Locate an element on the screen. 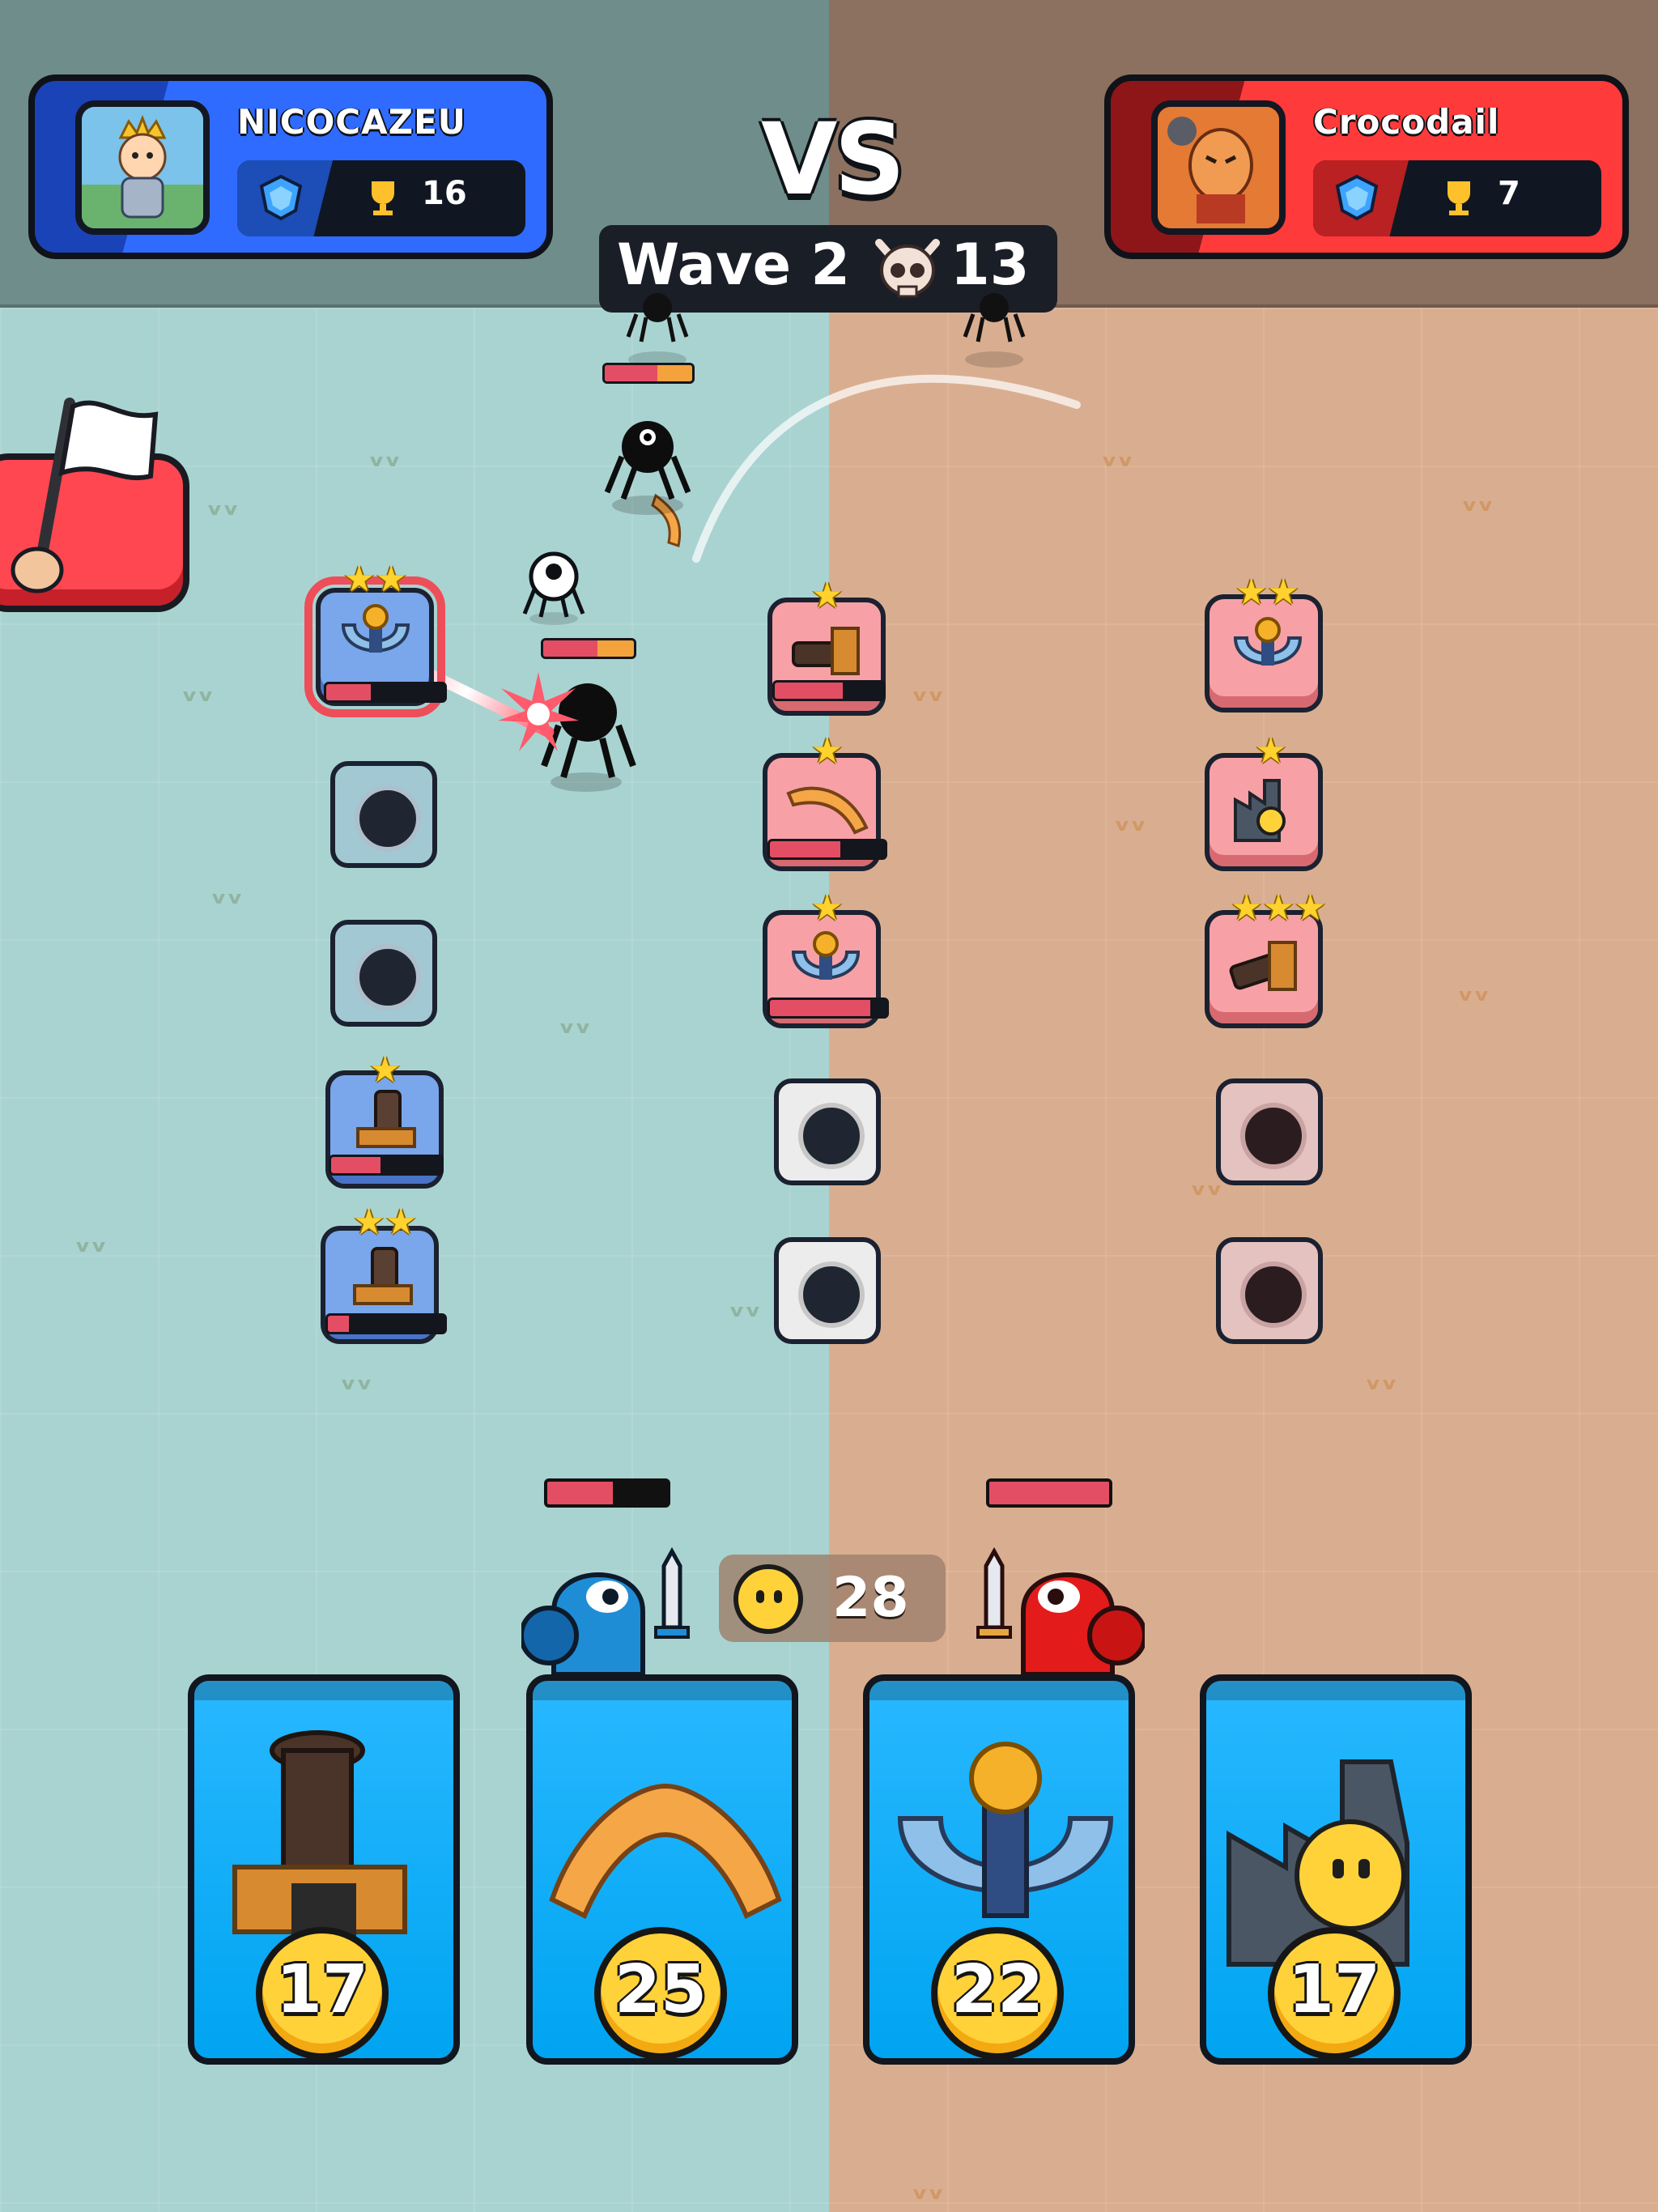 The image size is (1658, 2212). player-card-right: Crocodail 7 is located at coordinates (1366, 166).